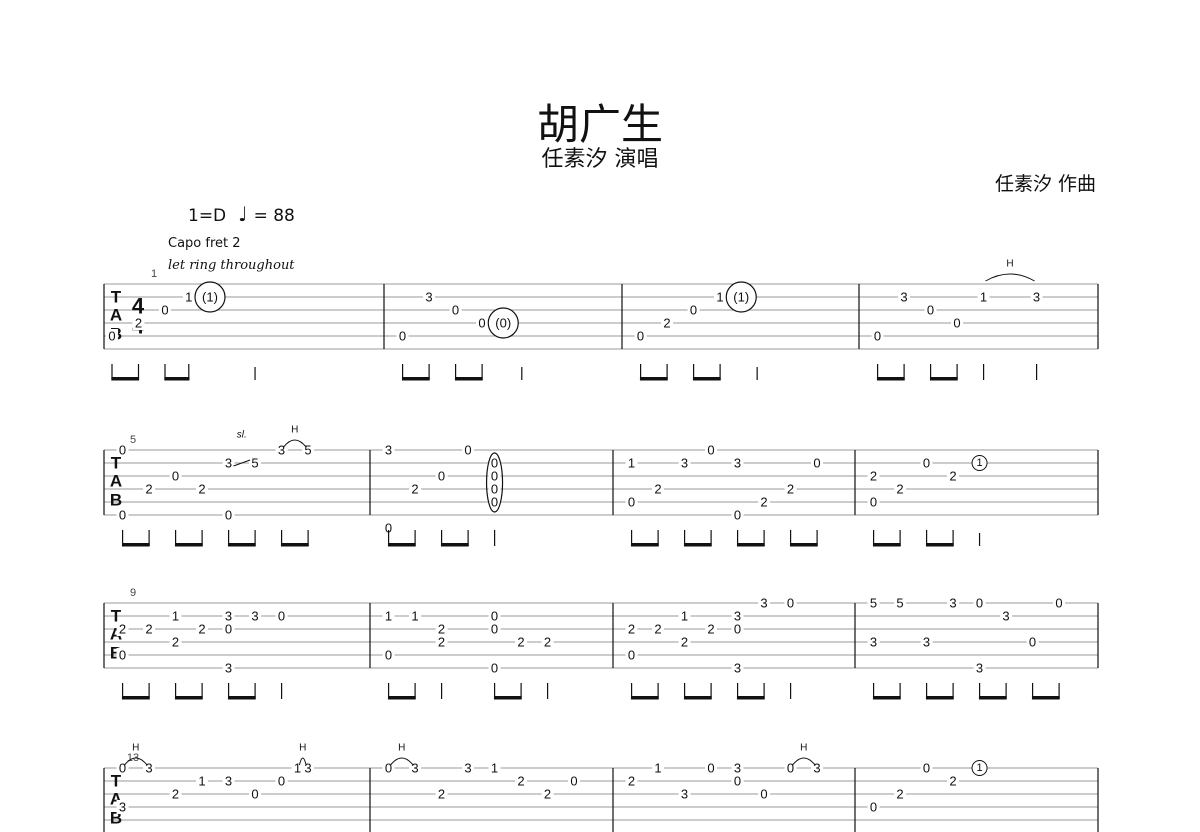  What do you see at coordinates (459, 335) in the screenshot?
I see `measure: 0 3 0 0 (0)` at bounding box center [459, 335].